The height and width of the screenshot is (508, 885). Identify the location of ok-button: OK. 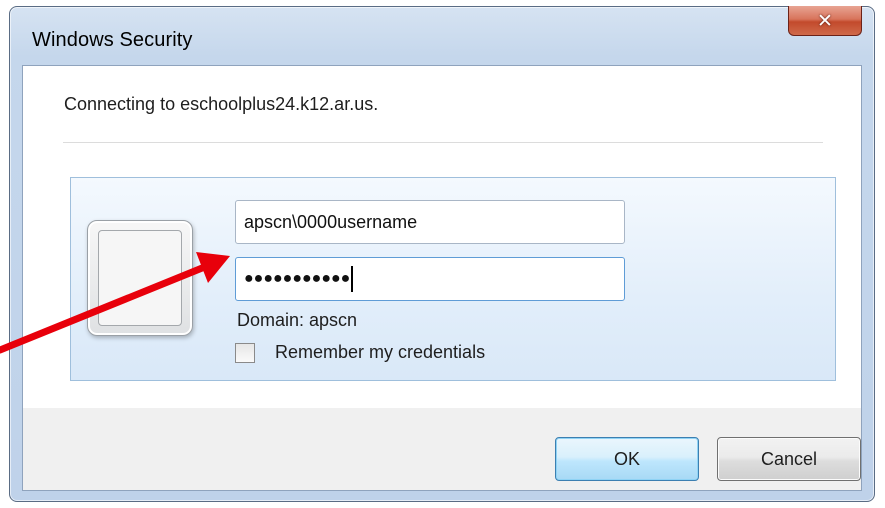
(627, 459).